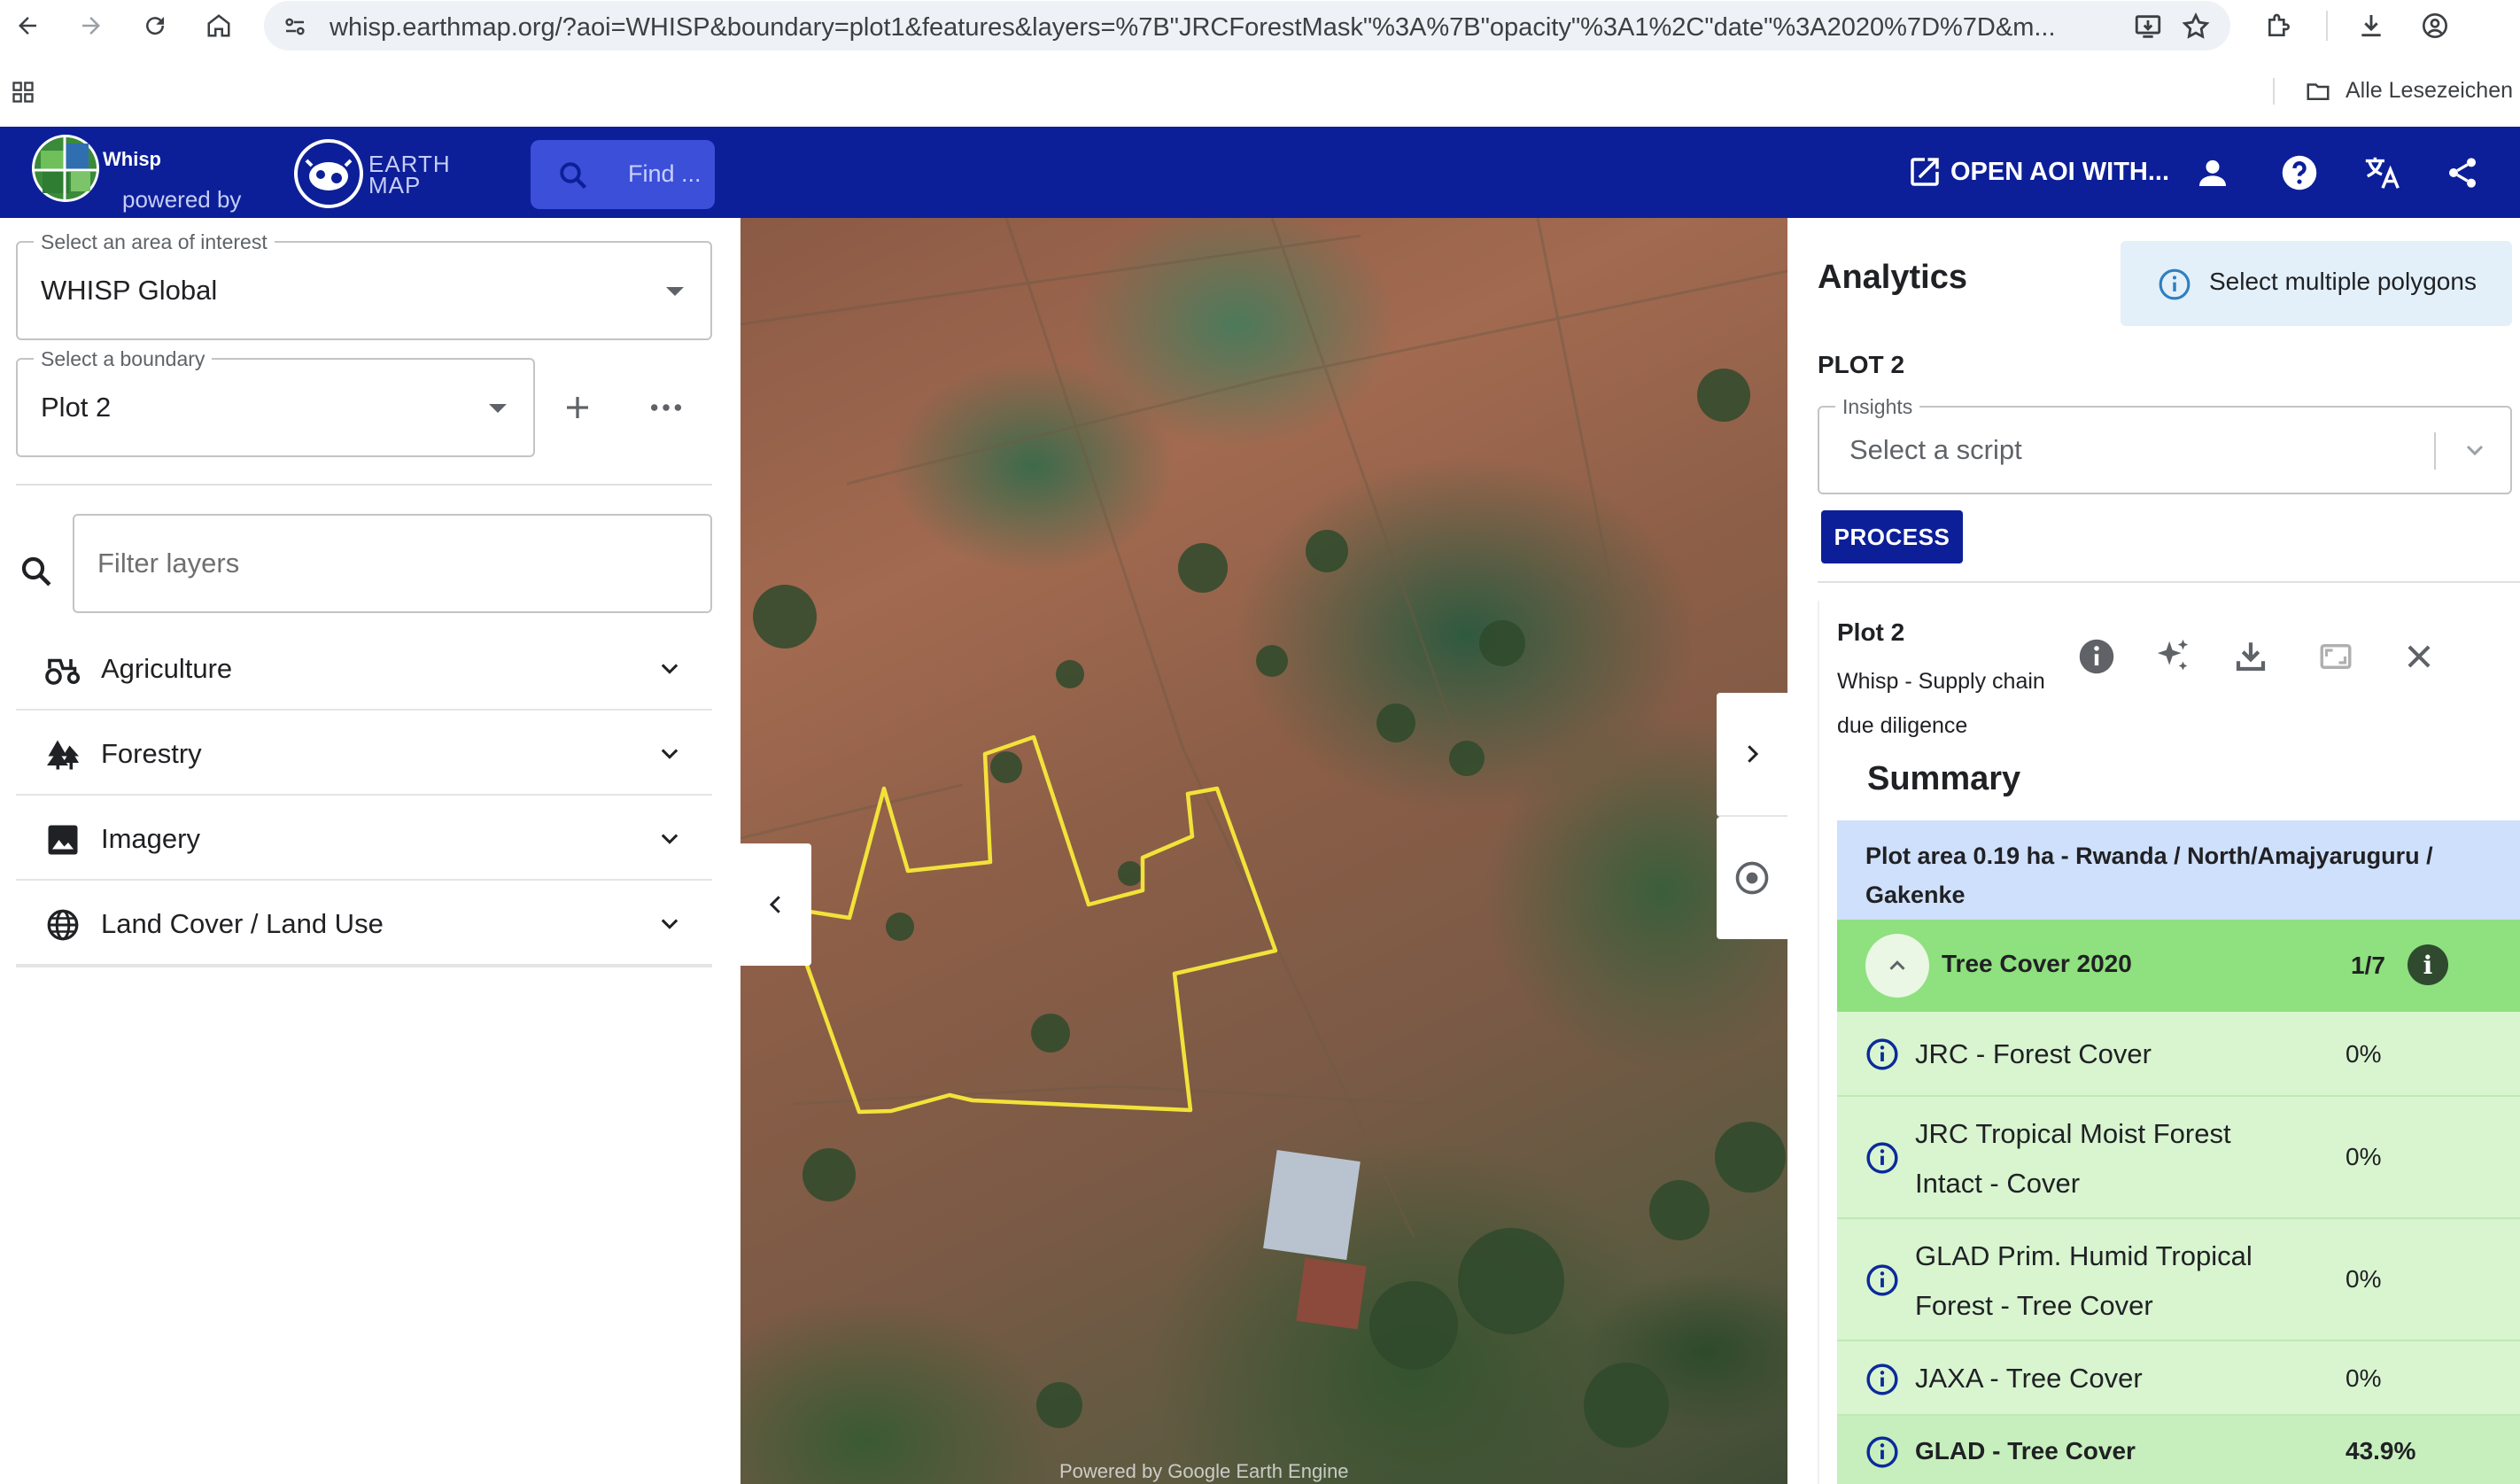 Image resolution: width=2520 pixels, height=1484 pixels. Describe the element at coordinates (1752, 755) in the screenshot. I see `collapse-right-panel-button` at that location.